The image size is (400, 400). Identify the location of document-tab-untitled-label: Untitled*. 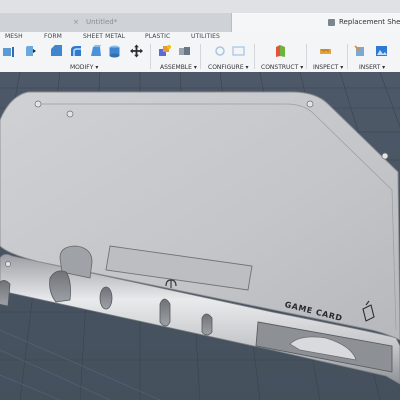
(102, 22).